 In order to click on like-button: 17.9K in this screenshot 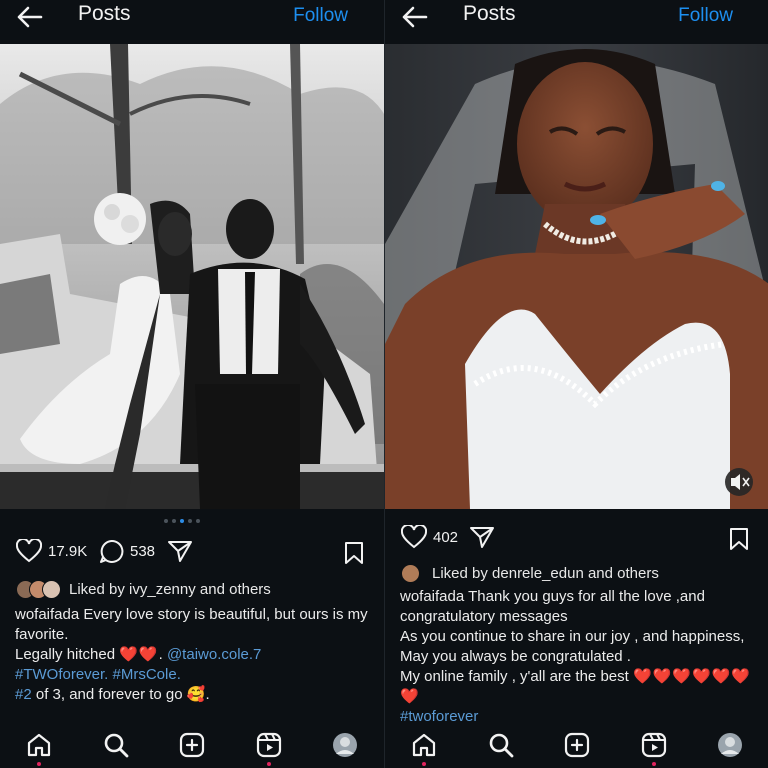, I will do `click(51, 551)`.